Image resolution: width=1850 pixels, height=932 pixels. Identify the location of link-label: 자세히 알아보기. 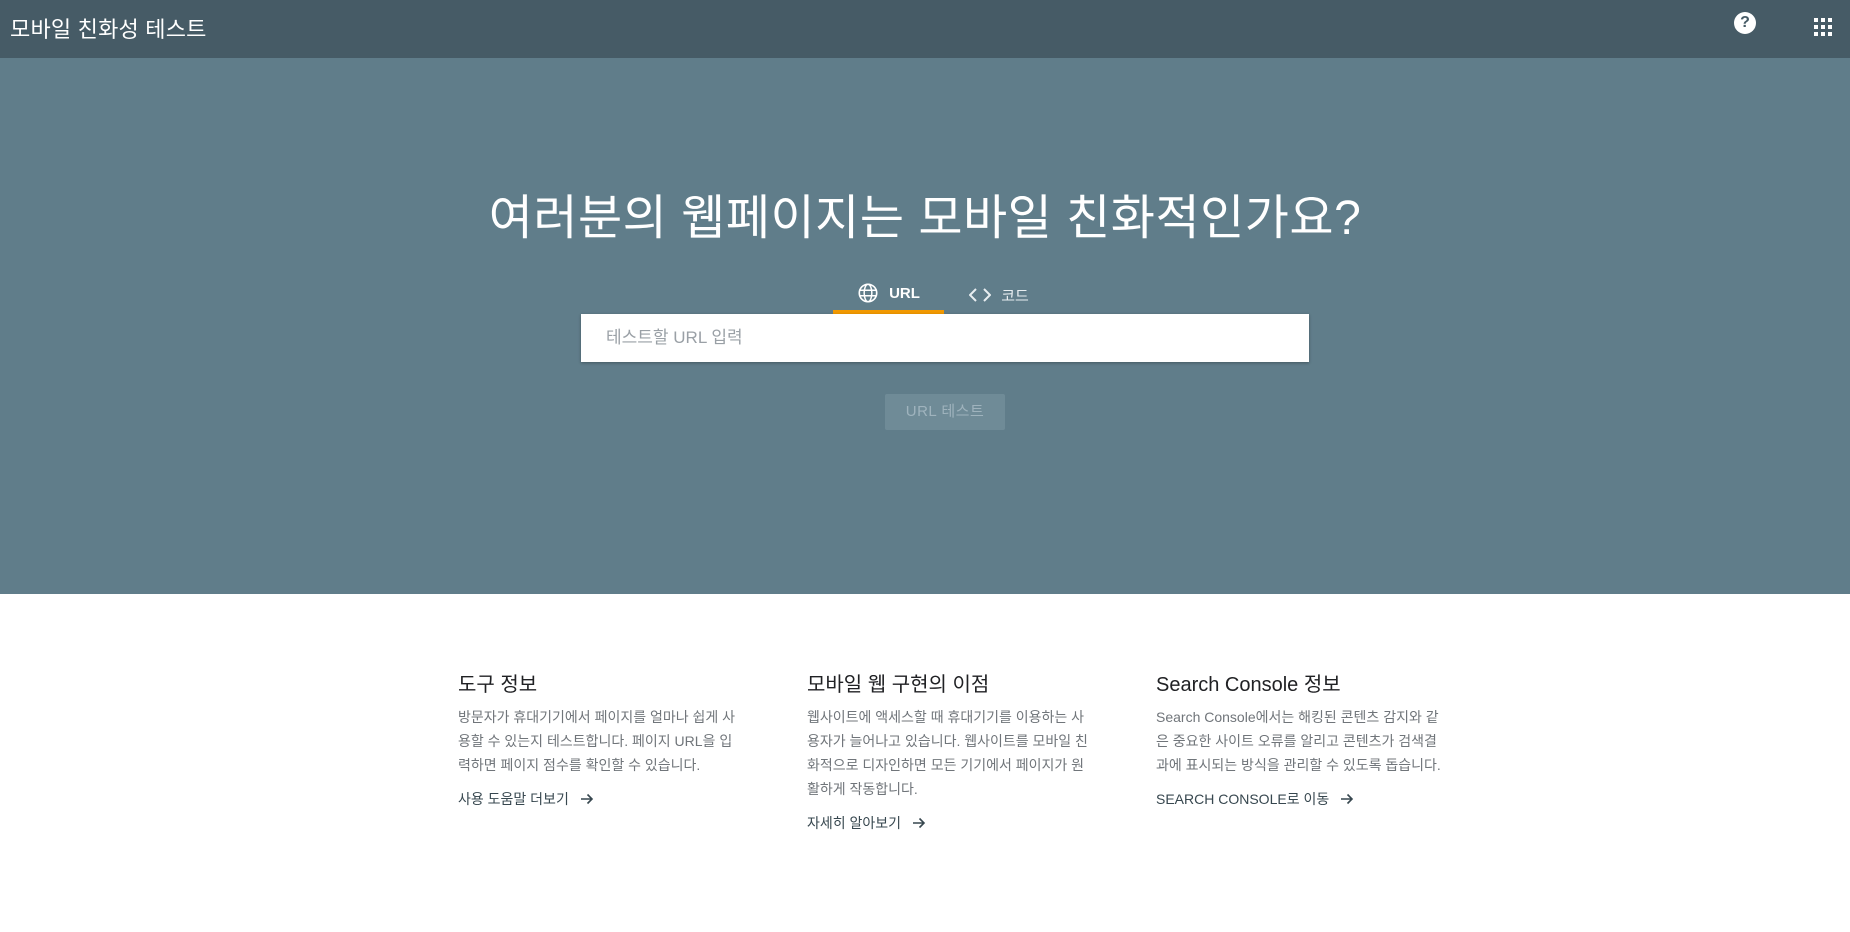
(854, 823).